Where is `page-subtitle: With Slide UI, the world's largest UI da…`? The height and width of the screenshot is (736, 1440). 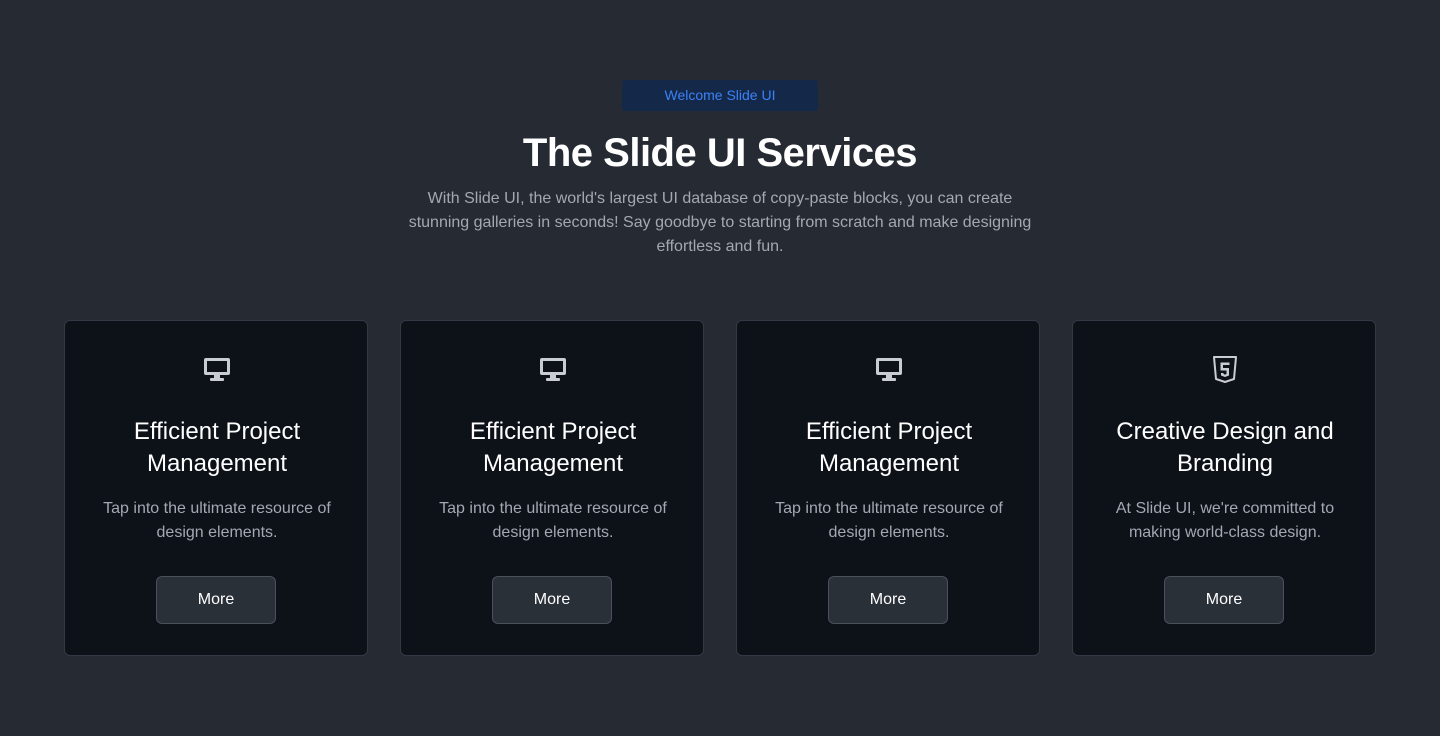
page-subtitle: With Slide UI, the world's largest UI da… is located at coordinates (720, 222).